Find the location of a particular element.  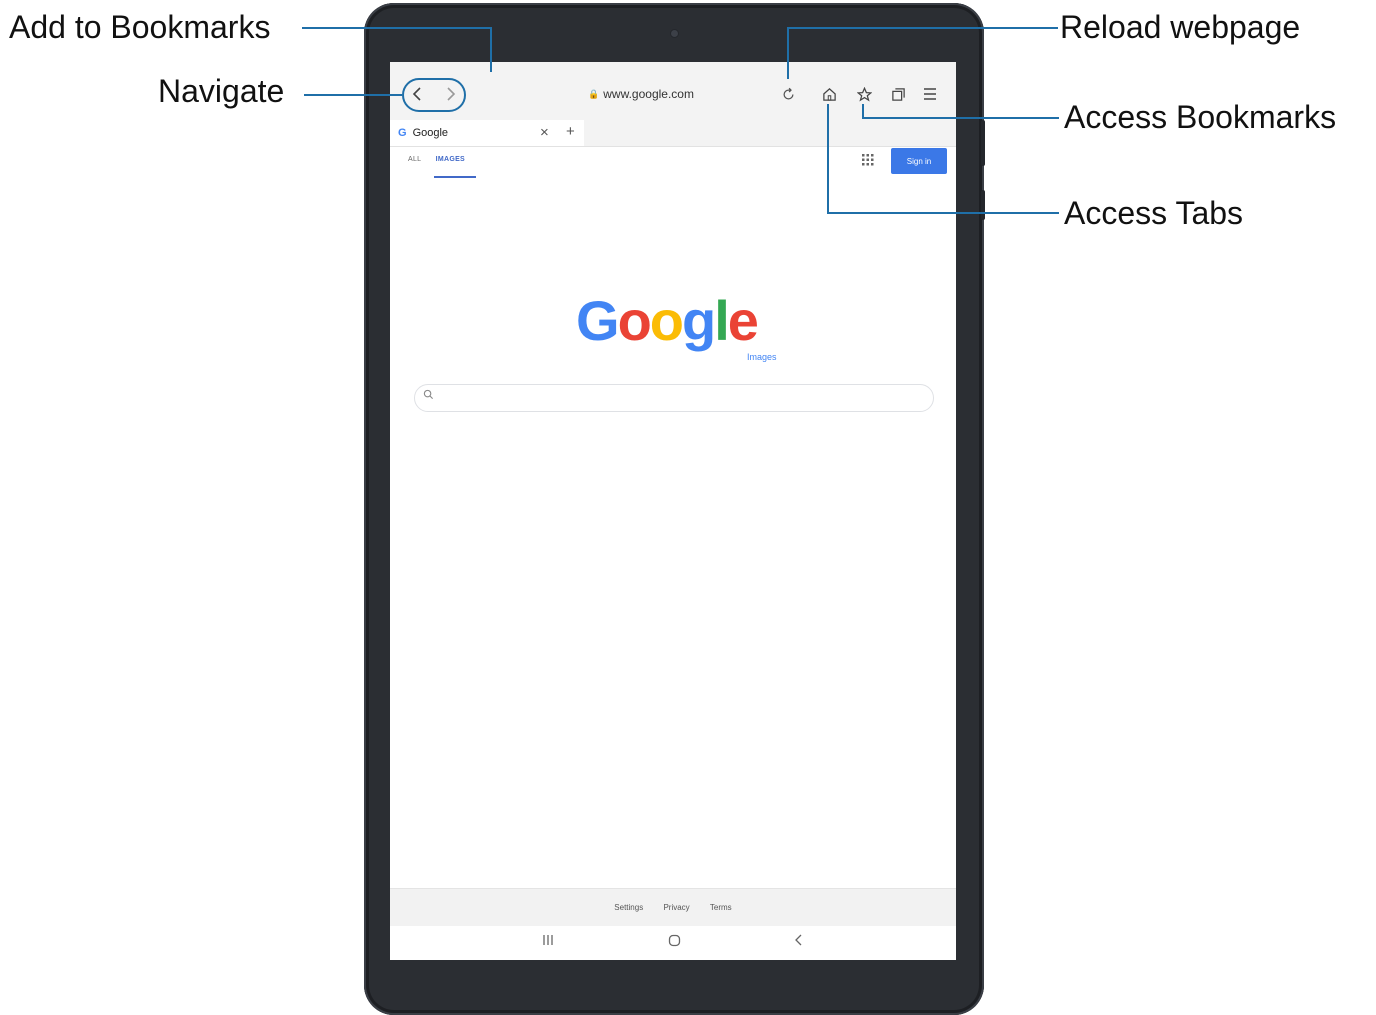

google-favicon-icon: G is located at coordinates (402, 133).